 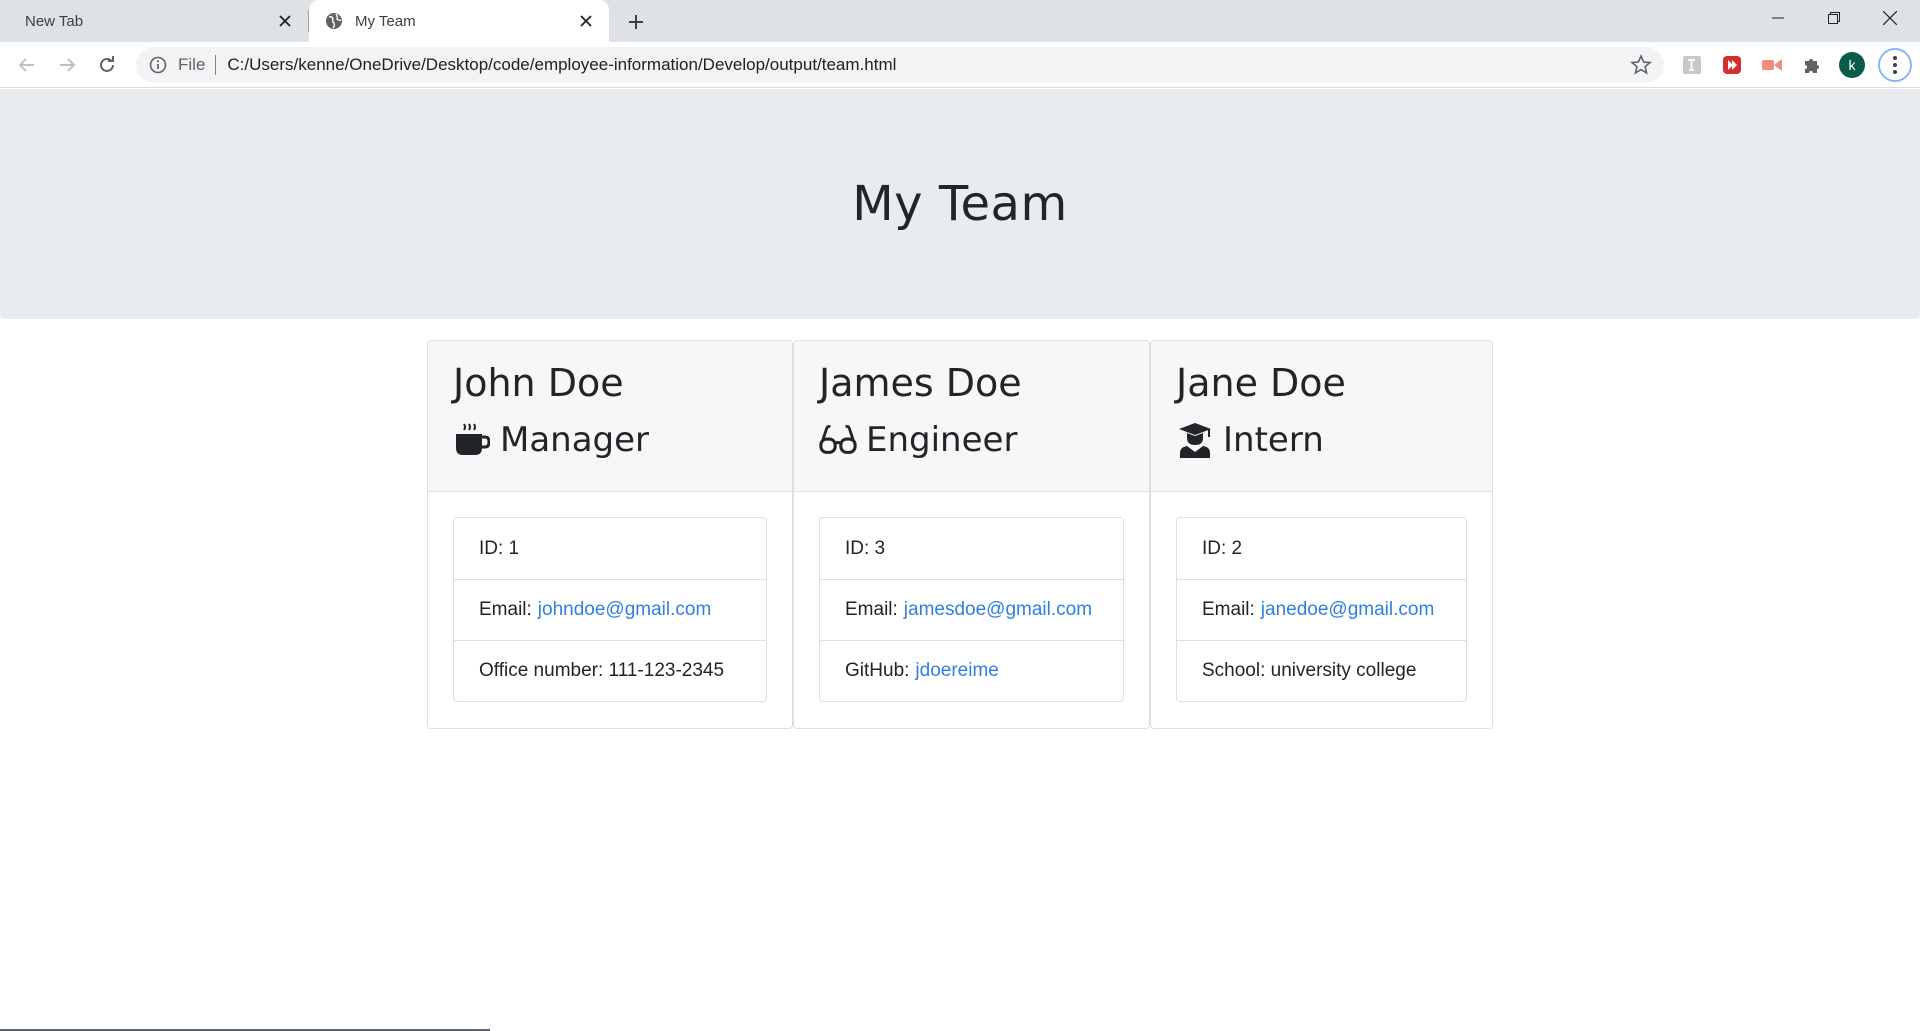 I want to click on employee-name: James Doe, so click(x=920, y=383).